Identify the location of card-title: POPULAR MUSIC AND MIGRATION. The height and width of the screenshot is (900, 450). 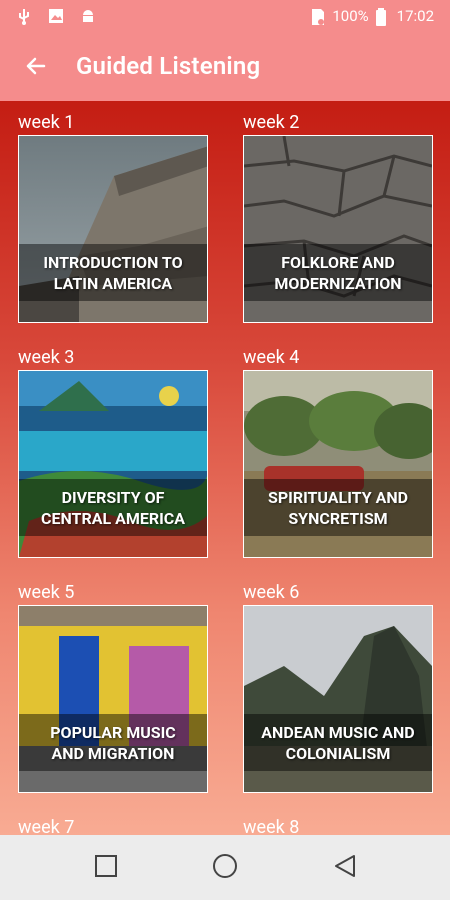
(113, 742).